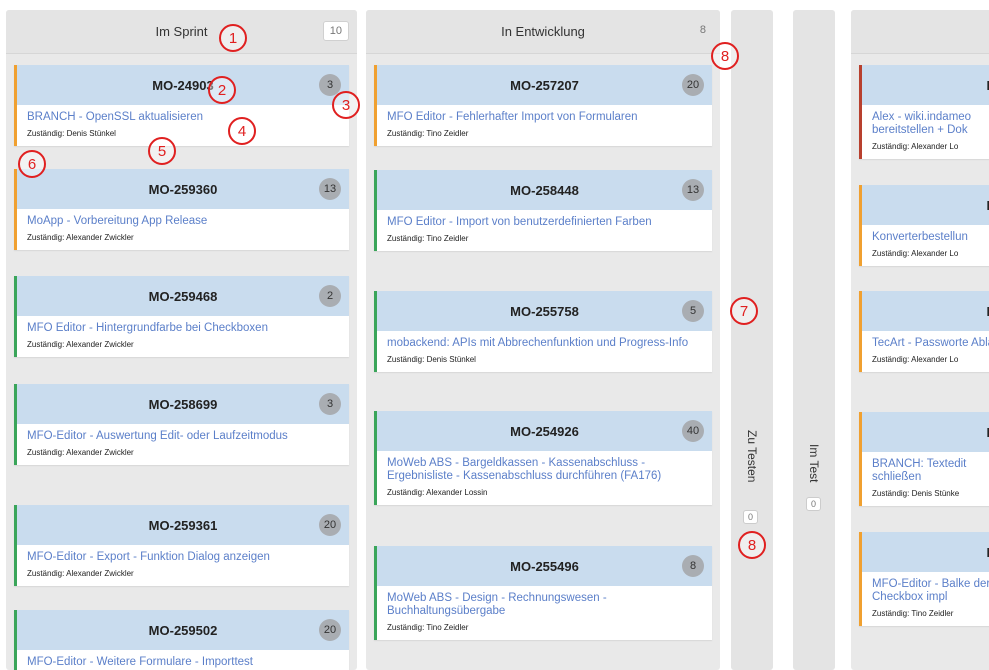  Describe the element at coordinates (544, 85) in the screenshot. I see `ticket-id: MO-257207` at that location.